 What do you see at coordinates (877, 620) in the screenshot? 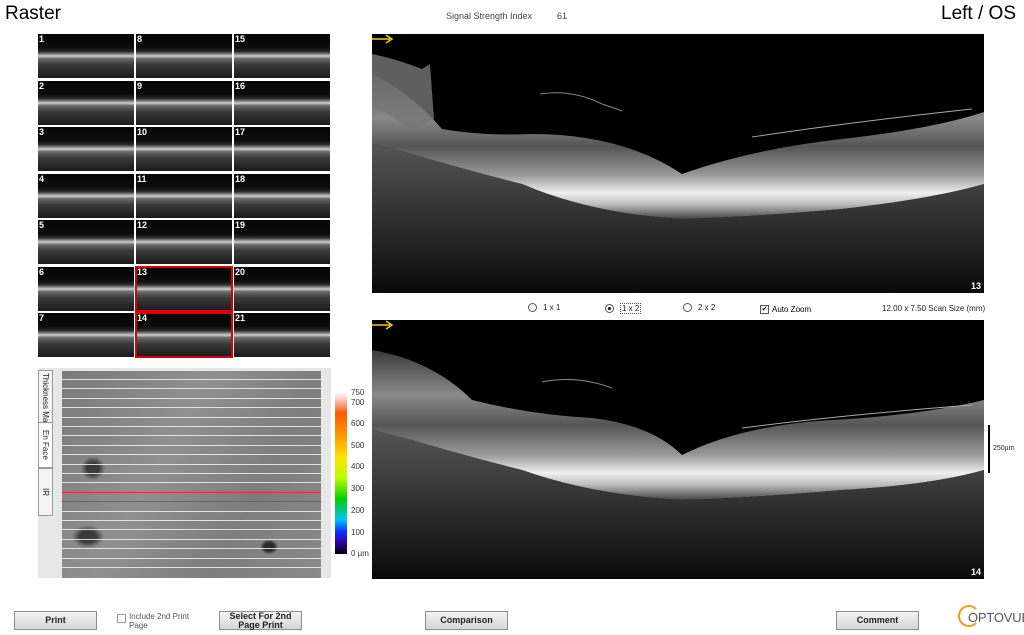
I see `comment-button: Comment` at bounding box center [877, 620].